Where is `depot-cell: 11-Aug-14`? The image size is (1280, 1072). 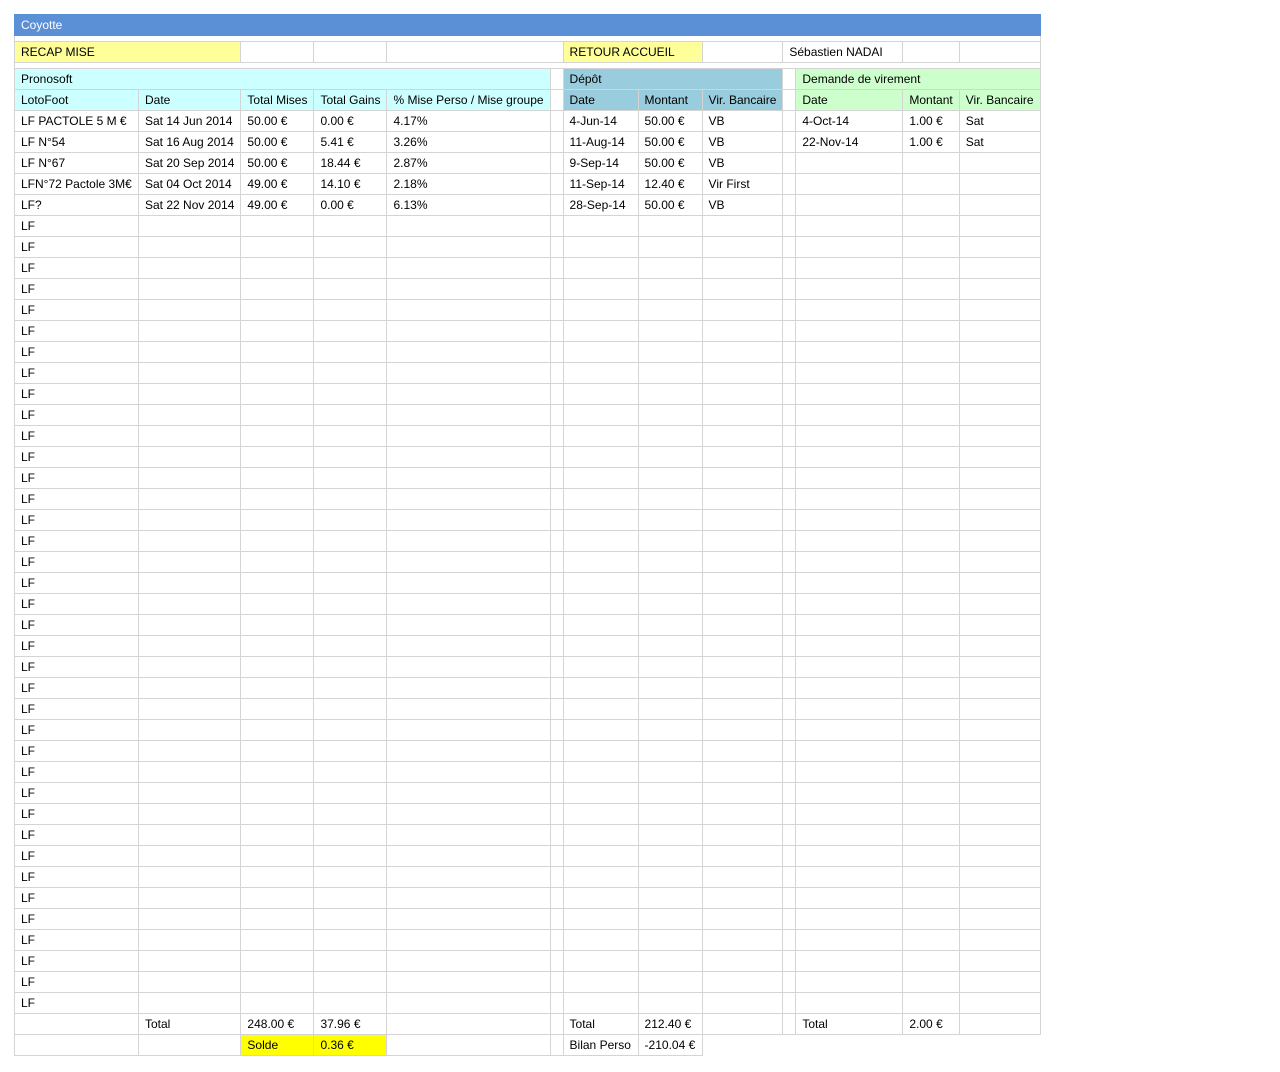 depot-cell: 11-Aug-14 is located at coordinates (600, 142).